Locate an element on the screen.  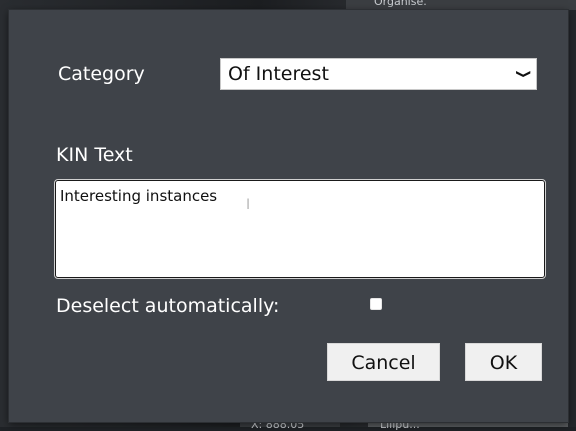
kin-text-label: KIN Text is located at coordinates (94, 155).